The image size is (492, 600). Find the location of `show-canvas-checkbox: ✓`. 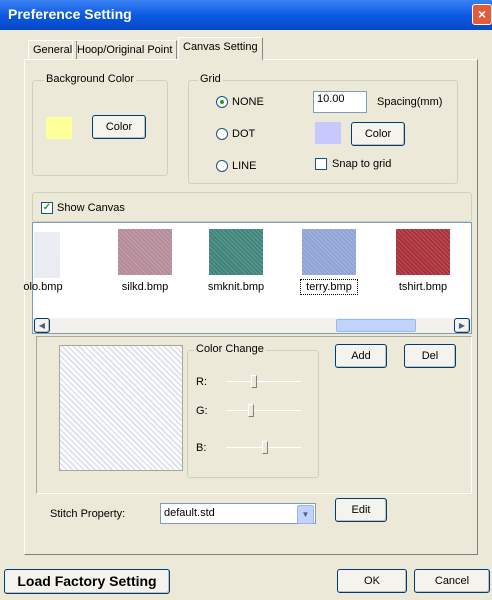

show-canvas-checkbox: ✓ is located at coordinates (47, 208).